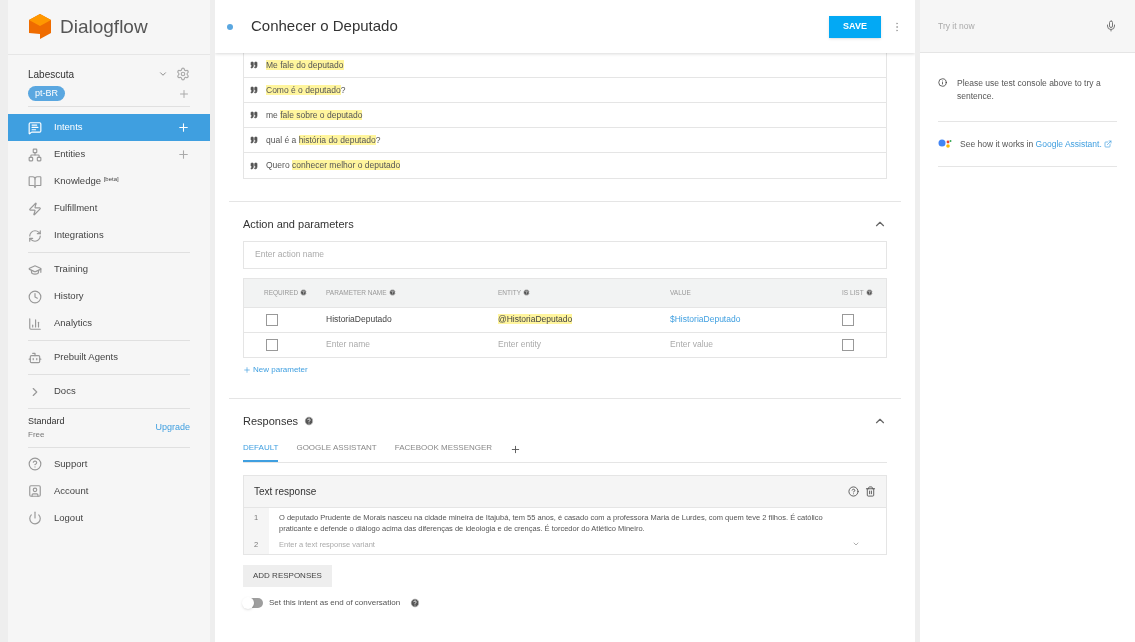 The height and width of the screenshot is (642, 1135). What do you see at coordinates (35, 127) in the screenshot?
I see `chat-icon` at bounding box center [35, 127].